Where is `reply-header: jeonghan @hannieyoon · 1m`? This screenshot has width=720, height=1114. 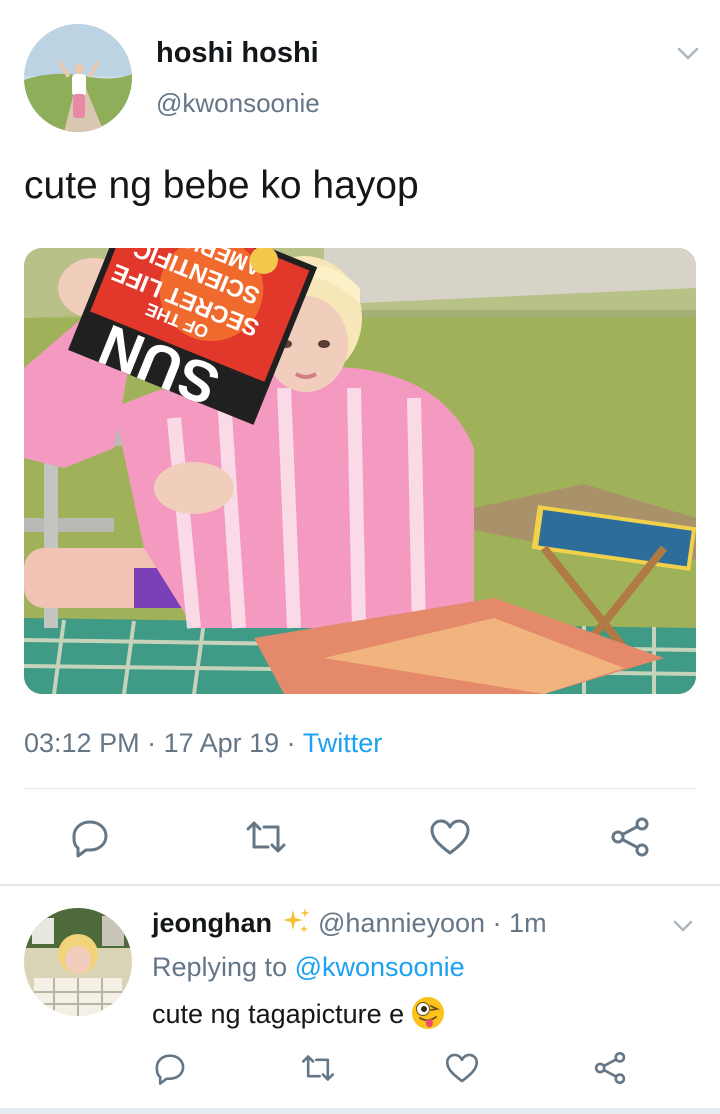 reply-header: jeonghan @hannieyoon · 1m is located at coordinates (349, 922).